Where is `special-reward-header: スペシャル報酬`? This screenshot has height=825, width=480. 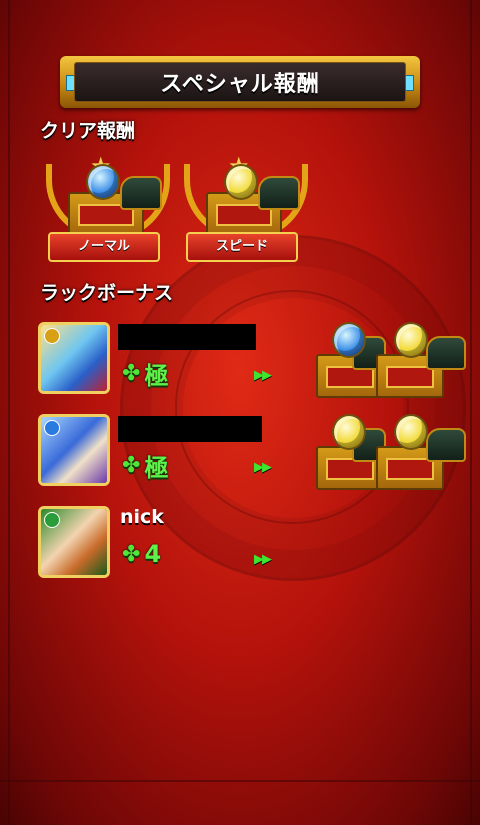 special-reward-header: スペシャル報酬 is located at coordinates (240, 82).